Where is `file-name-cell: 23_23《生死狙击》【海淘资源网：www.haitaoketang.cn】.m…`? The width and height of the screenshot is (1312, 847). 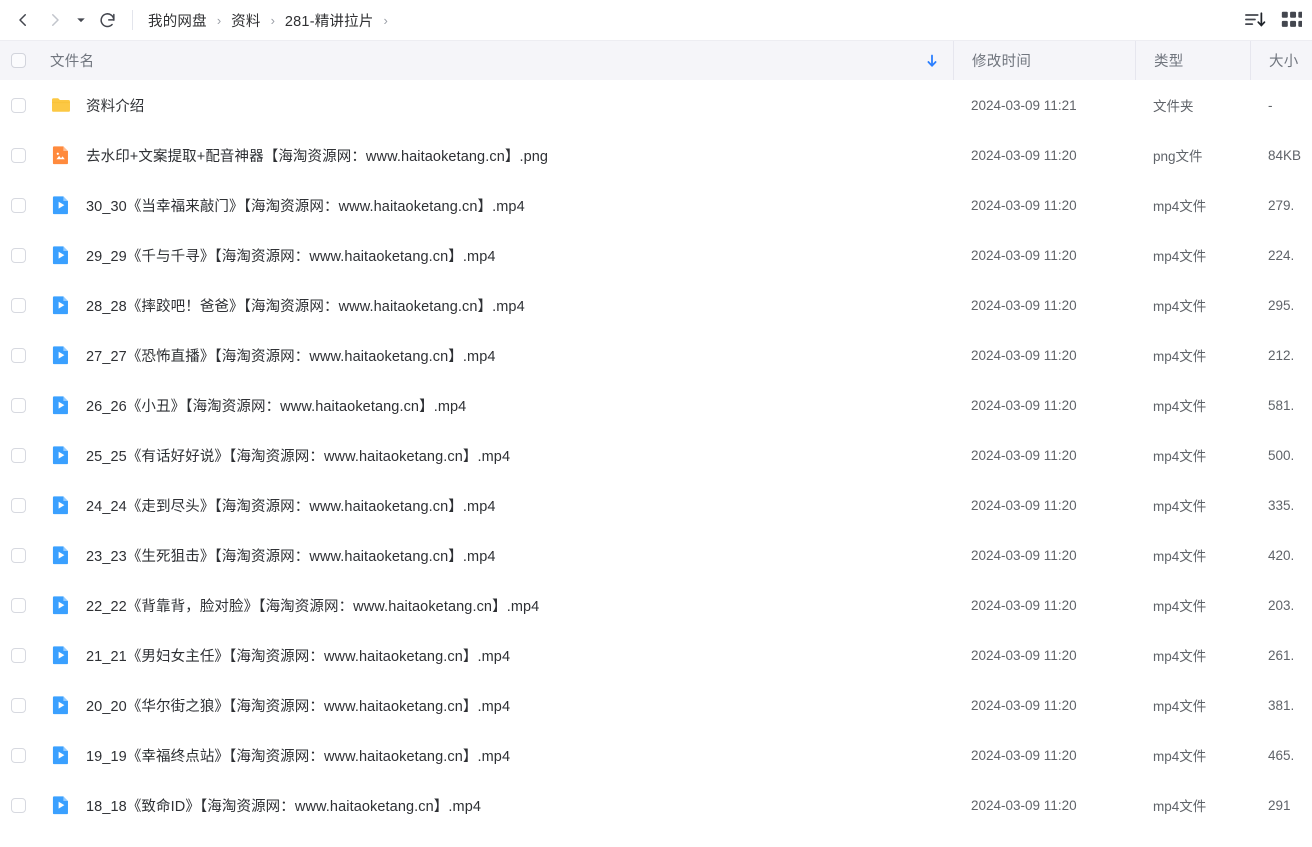
file-name-cell: 23_23《生死狙击》【海淘资源网：www.haitaoketang.cn】.m… is located at coordinates (494, 555).